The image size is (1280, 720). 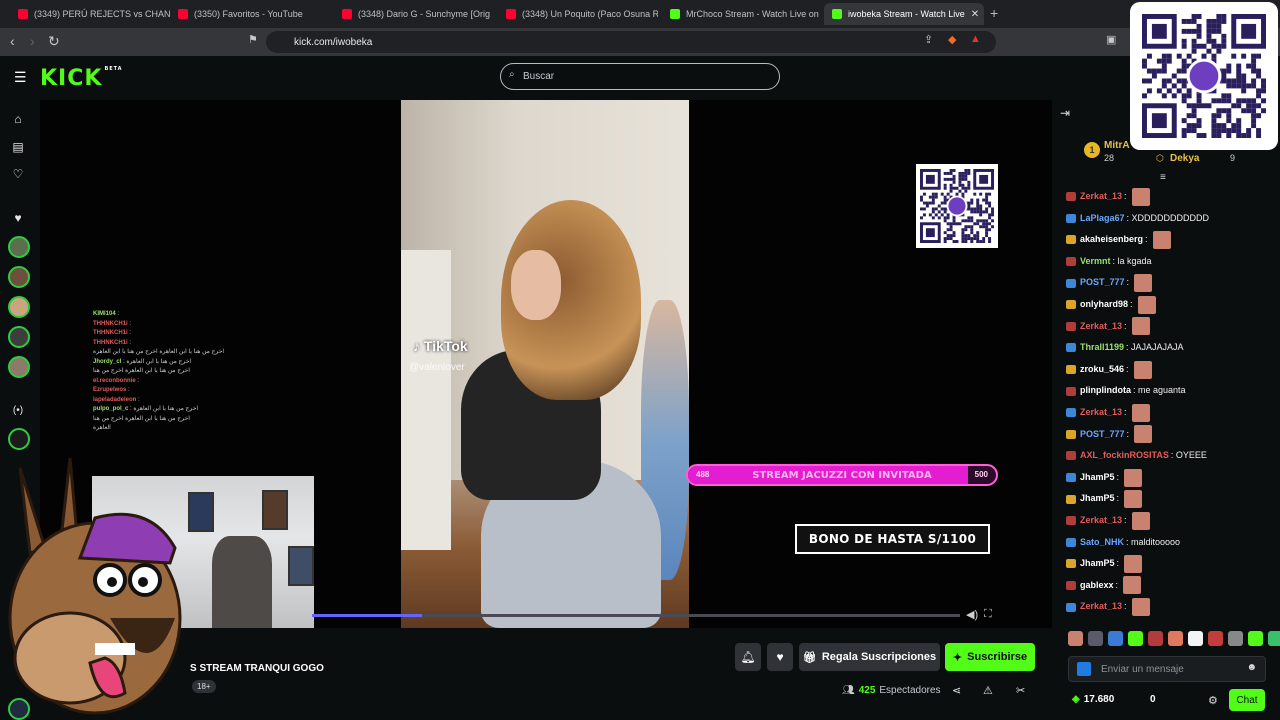 What do you see at coordinates (1084, 669) in the screenshot?
I see `kick-emote-icon` at bounding box center [1084, 669].